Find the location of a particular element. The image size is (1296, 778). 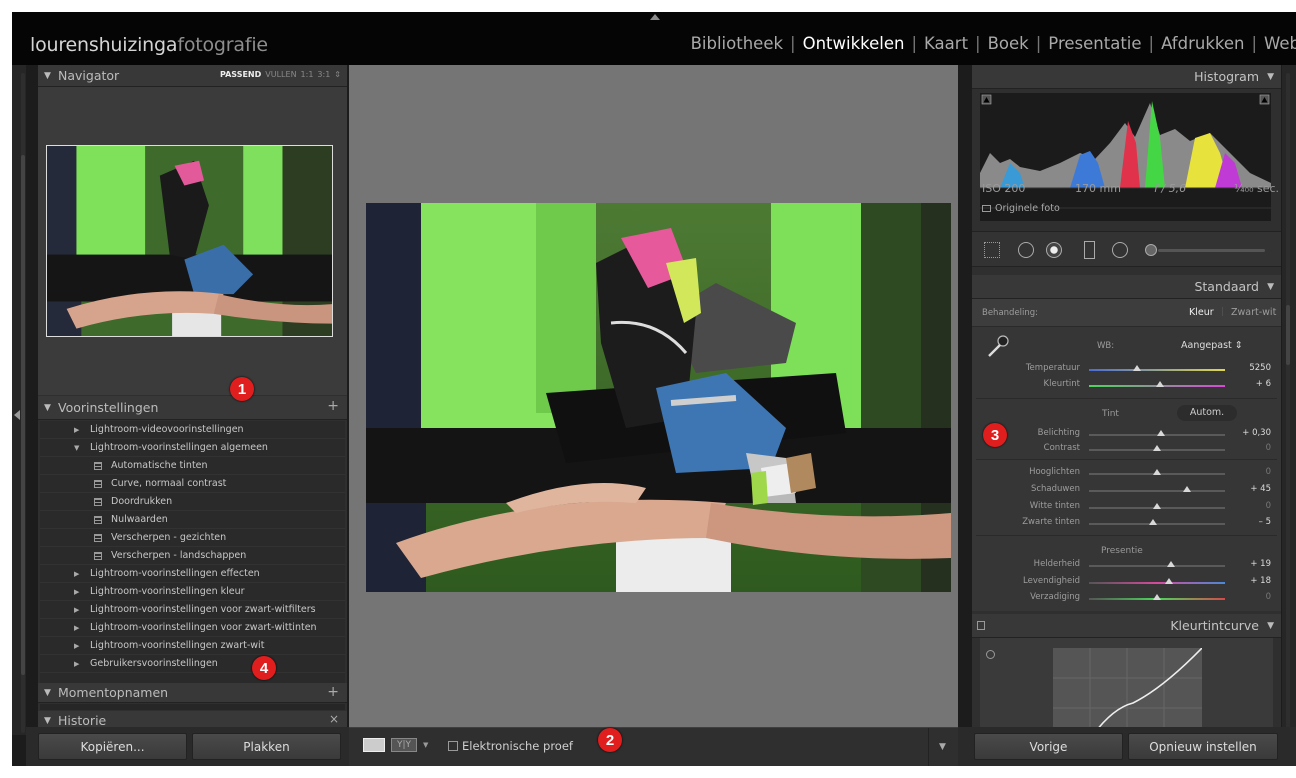

preset-folder: ▼ Lightroom-voorinstellingen algemeen is located at coordinates (192, 448).